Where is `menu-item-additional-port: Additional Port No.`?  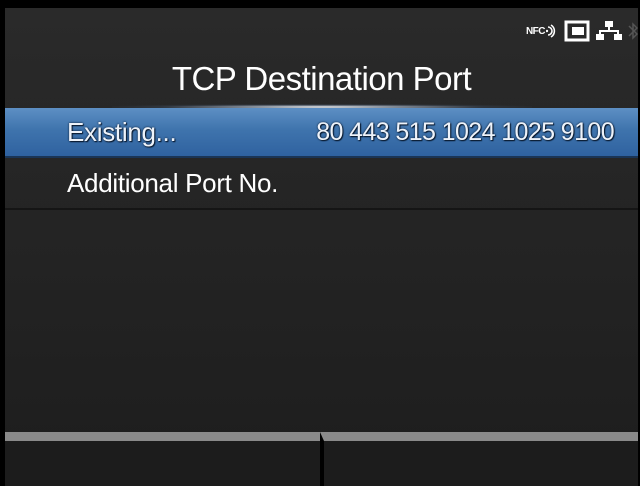
menu-item-additional-port: Additional Port No. is located at coordinates (321, 184).